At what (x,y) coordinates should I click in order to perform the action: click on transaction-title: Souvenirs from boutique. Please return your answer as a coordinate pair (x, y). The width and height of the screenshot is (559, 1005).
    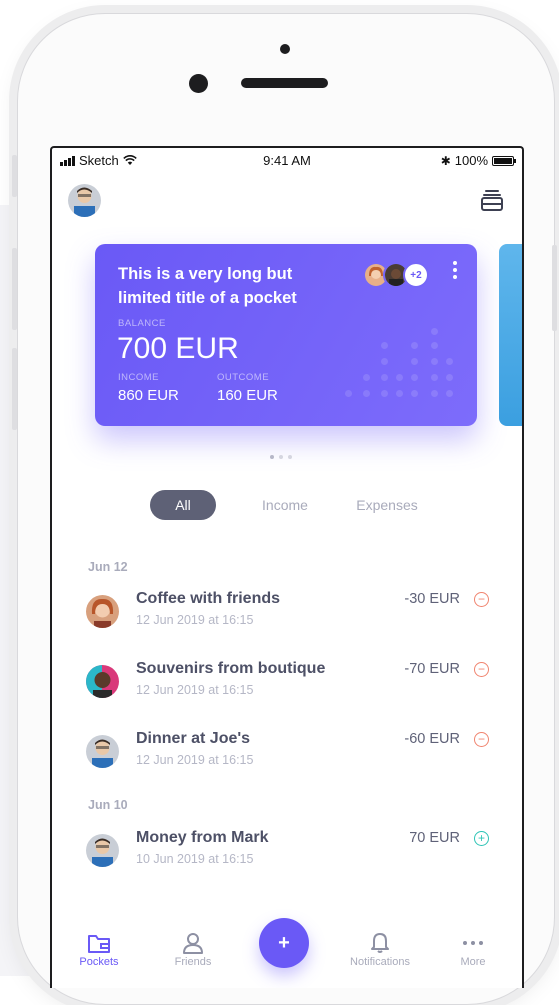
    Looking at the image, I should click on (231, 668).